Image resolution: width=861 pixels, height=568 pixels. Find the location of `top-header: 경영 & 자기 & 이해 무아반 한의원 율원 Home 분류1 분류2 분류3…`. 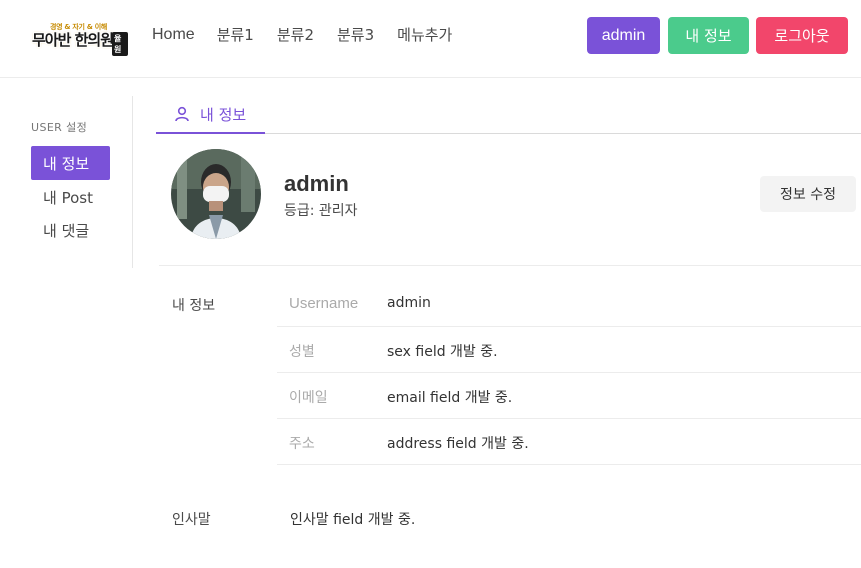

top-header: 경영 & 자기 & 이해 무아반 한의원 율원 Home 분류1 분류2 분류3… is located at coordinates (430, 39).